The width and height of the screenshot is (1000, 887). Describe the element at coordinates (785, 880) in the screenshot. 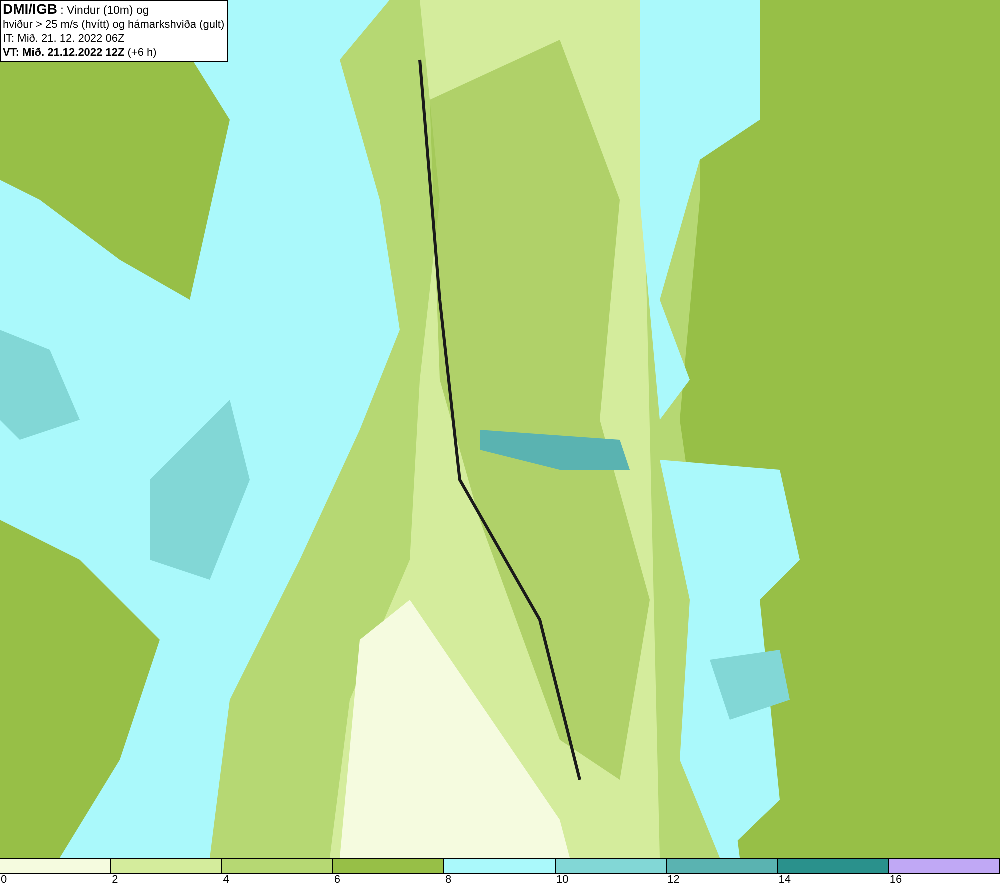

I see `legend-tick-label: 14` at that location.